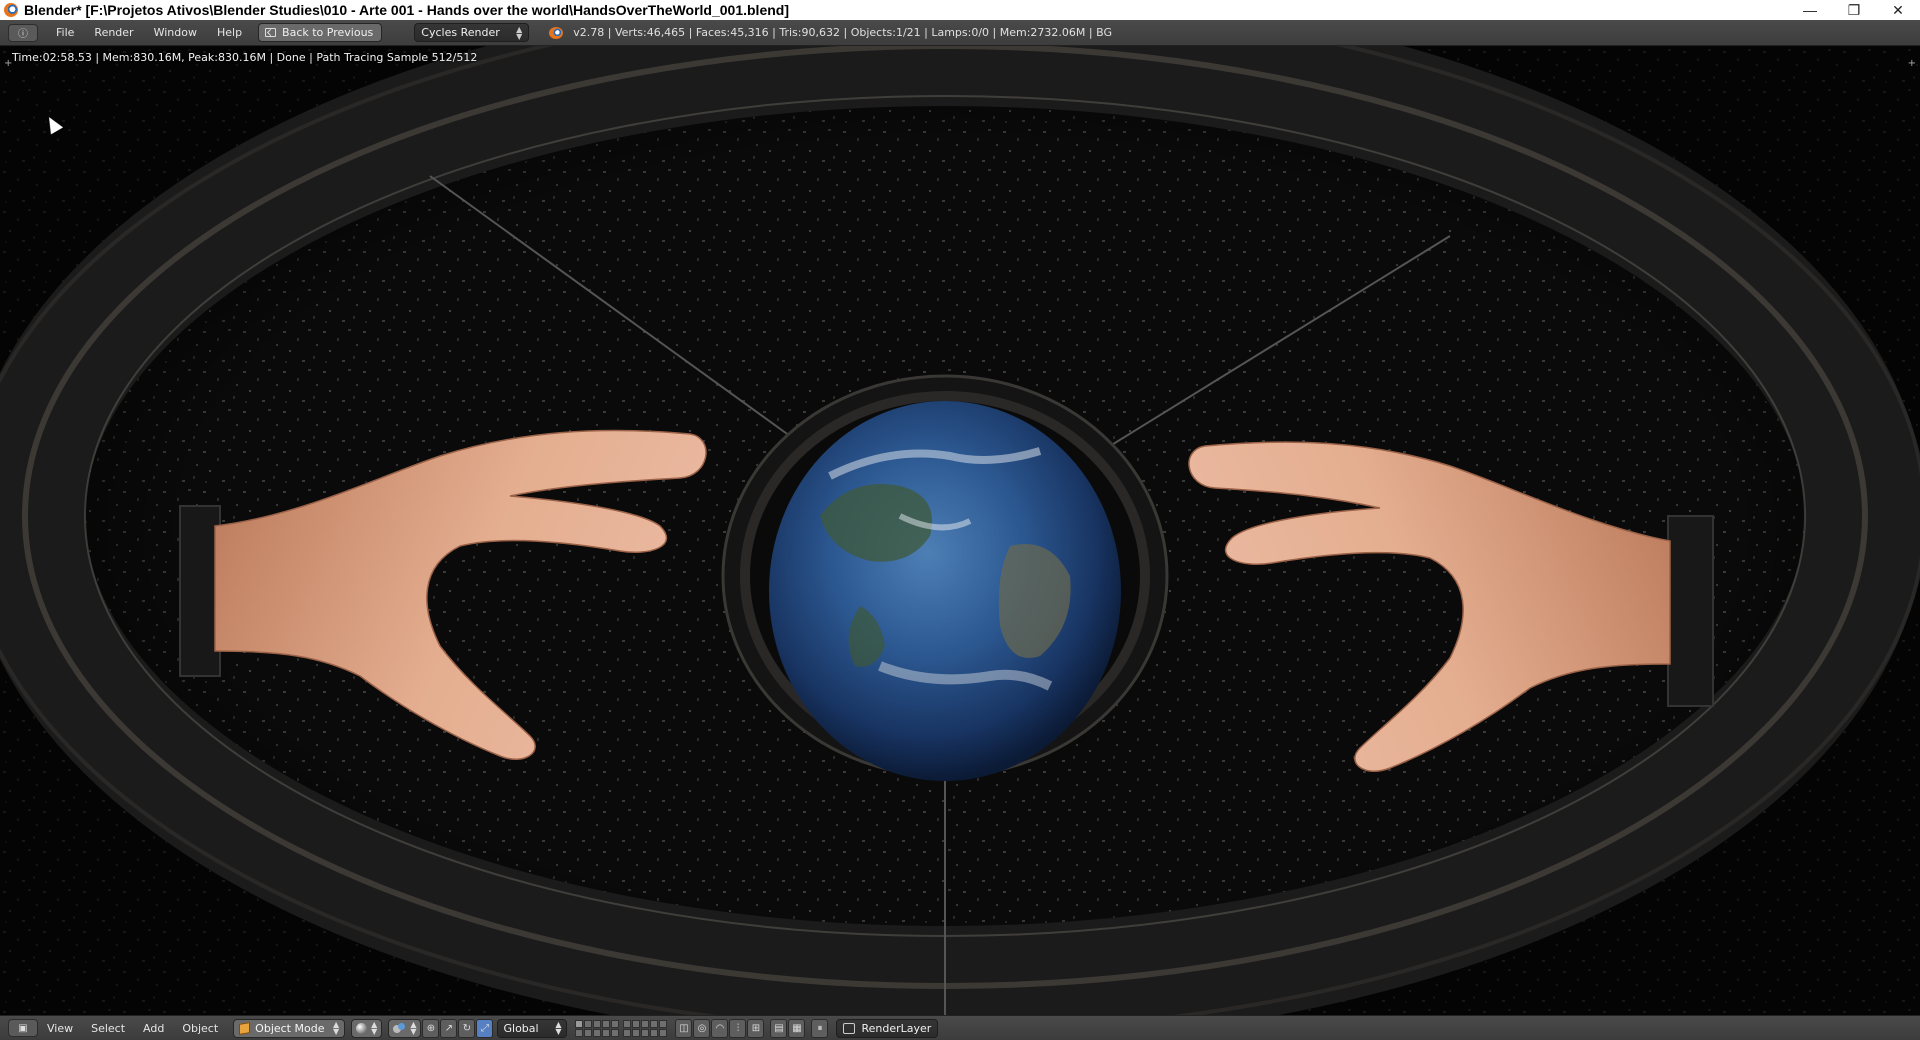 Image resolution: width=1920 pixels, height=1040 pixels. Describe the element at coordinates (328, 32) in the screenshot. I see `back-to-previous-label: Back to Previous` at that location.